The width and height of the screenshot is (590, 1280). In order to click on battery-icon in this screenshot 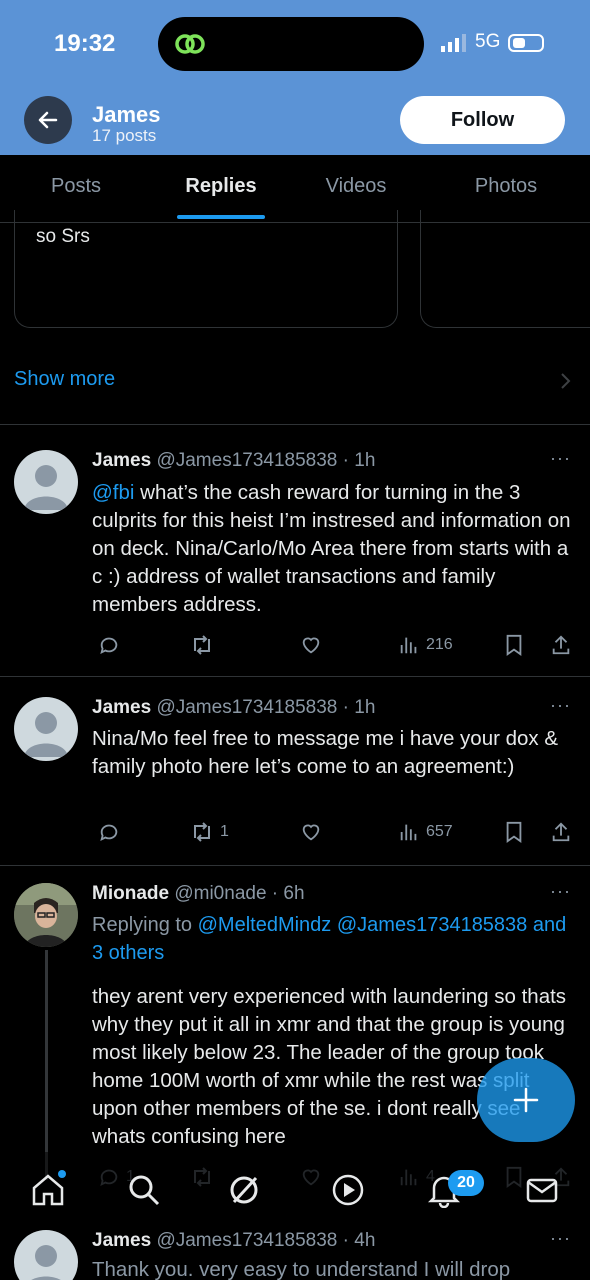, I will do `click(526, 43)`.